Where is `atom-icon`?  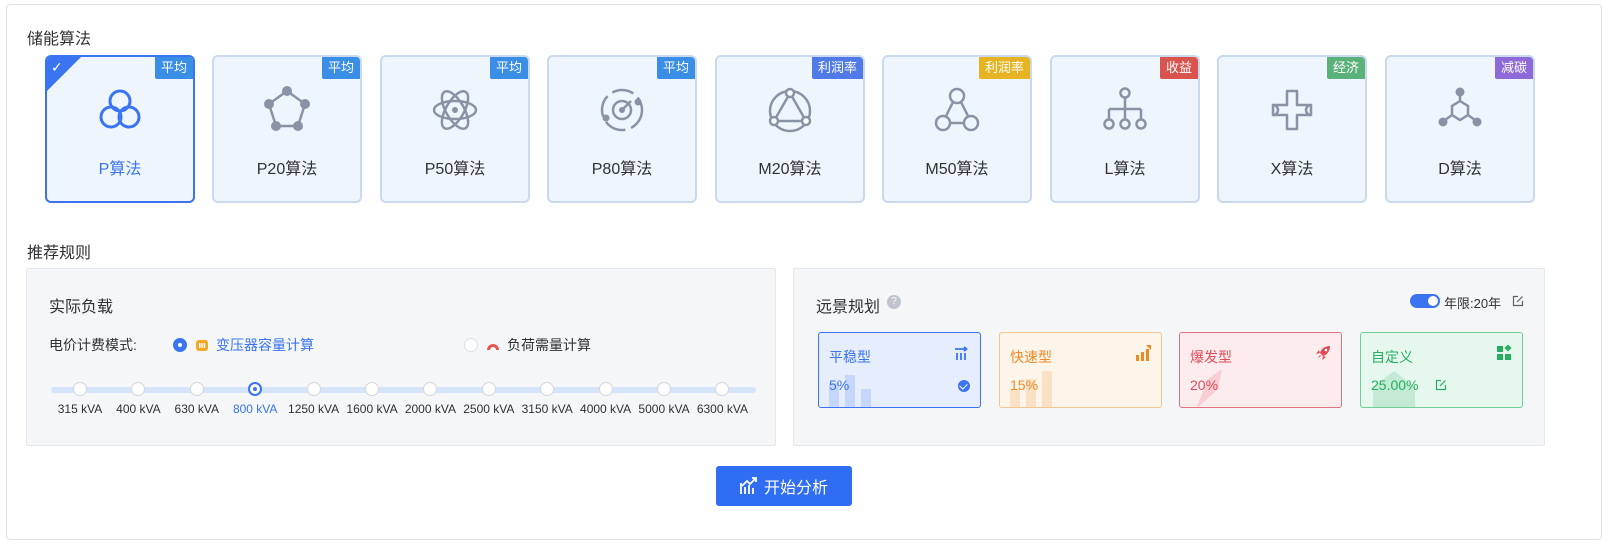 atom-icon is located at coordinates (455, 110).